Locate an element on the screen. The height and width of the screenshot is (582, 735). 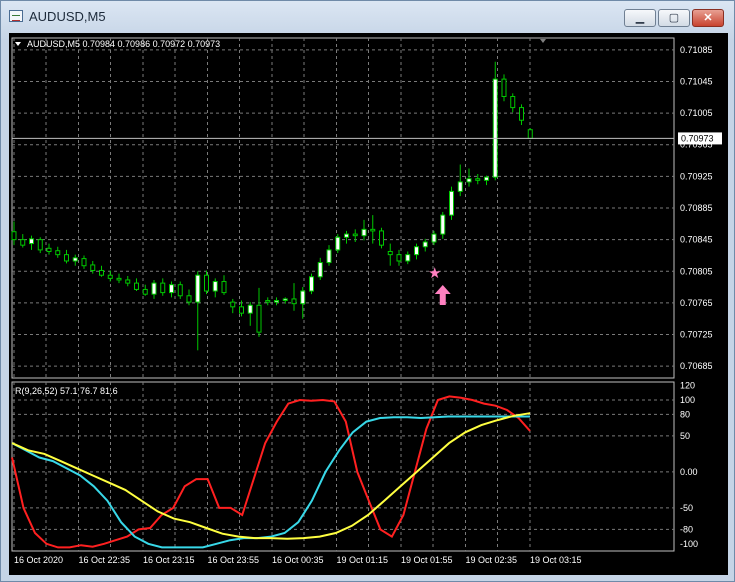
price-tick-label: 0.70685 is located at coordinates (696, 366).